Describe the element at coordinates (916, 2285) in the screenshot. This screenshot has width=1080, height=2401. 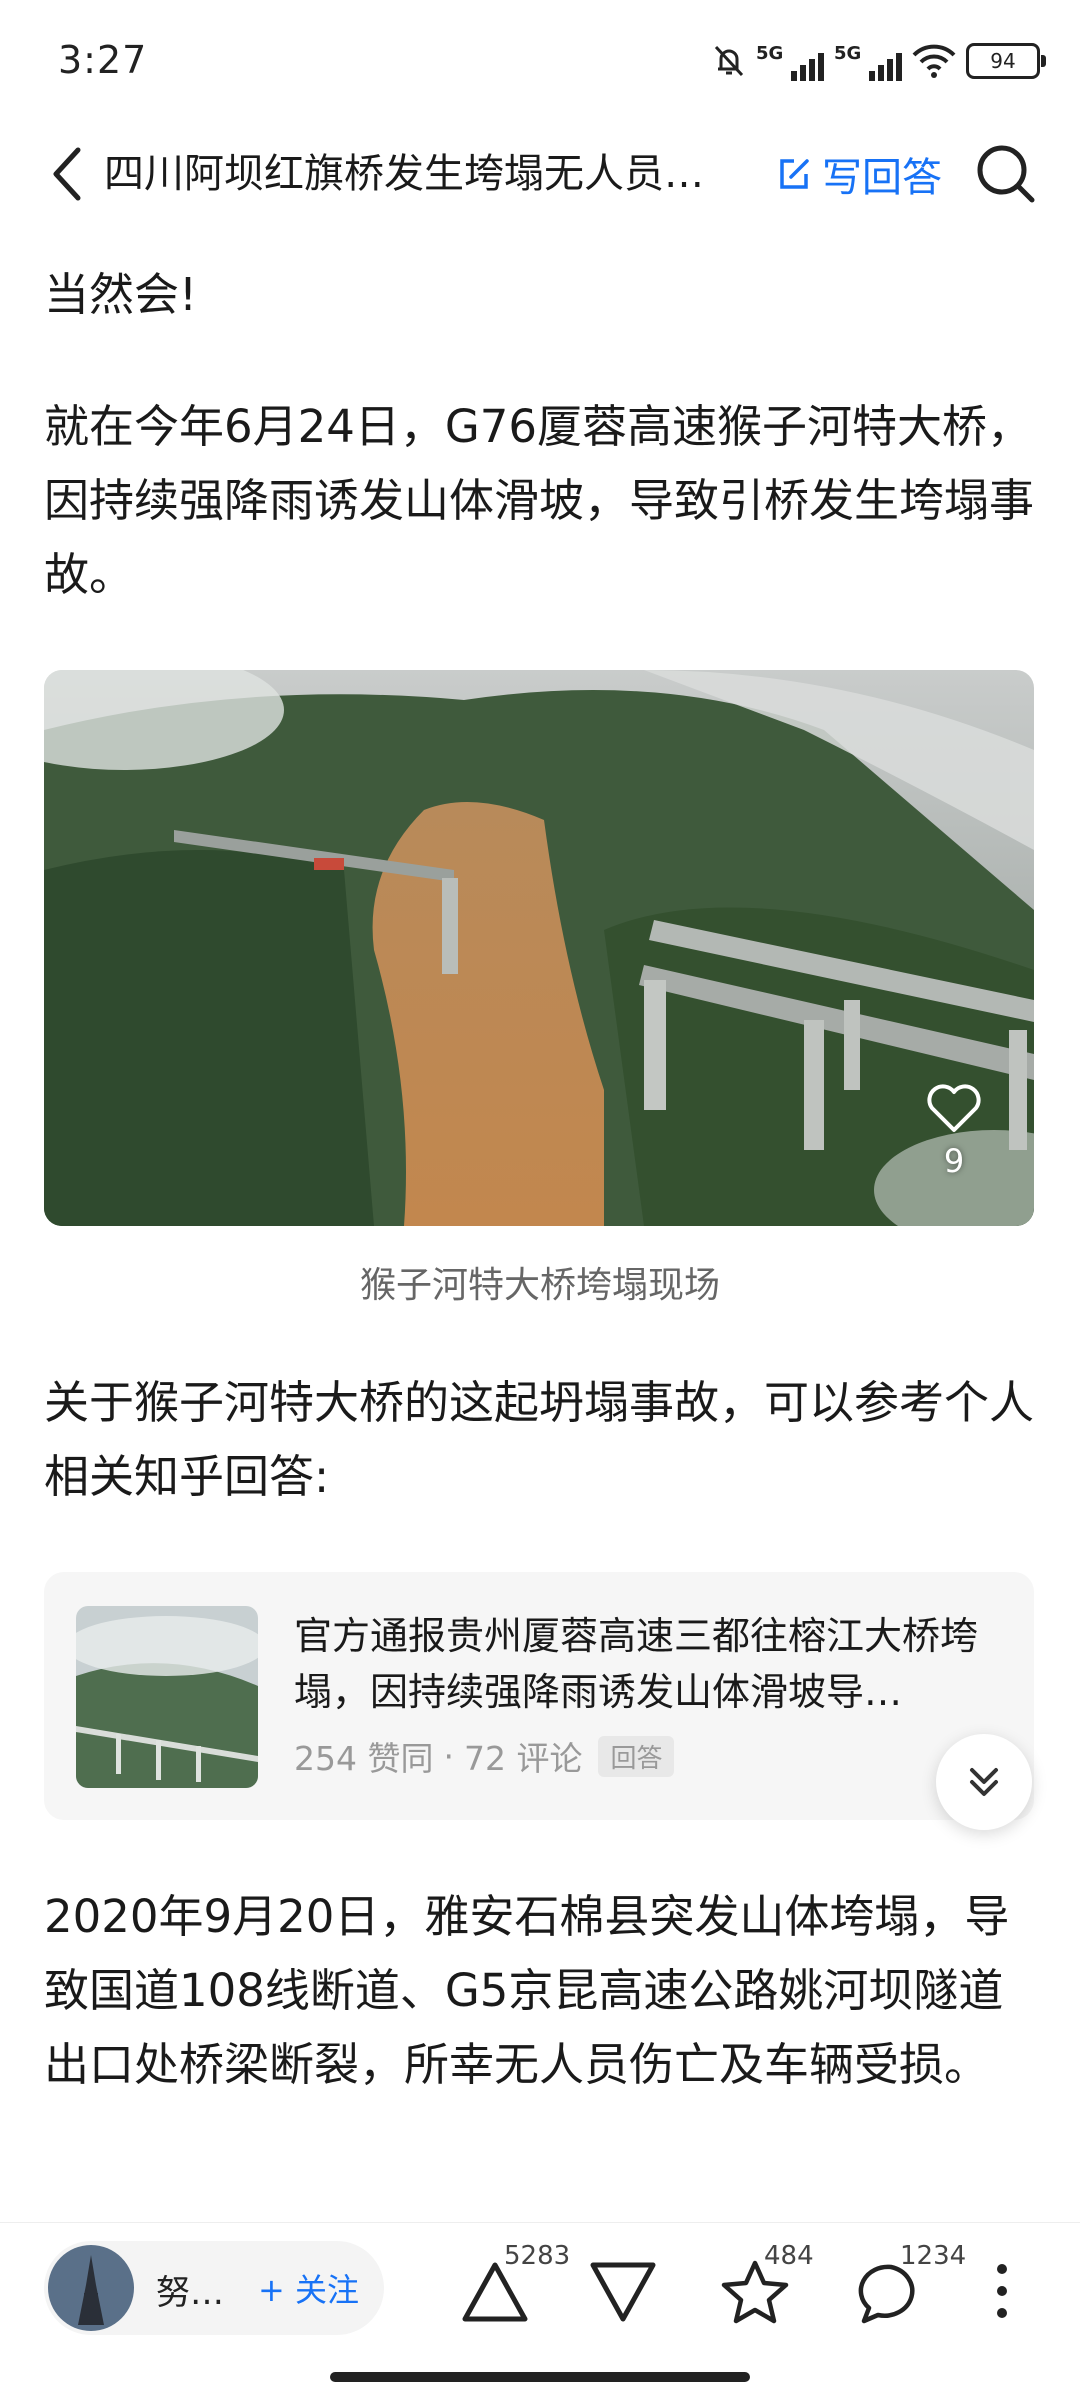
I see `comment-button: 1234` at that location.